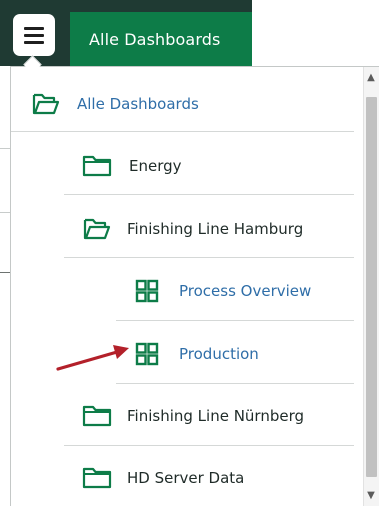 The width and height of the screenshot is (379, 506). Describe the element at coordinates (155, 165) in the screenshot. I see `tree-item-label: Energy` at that location.